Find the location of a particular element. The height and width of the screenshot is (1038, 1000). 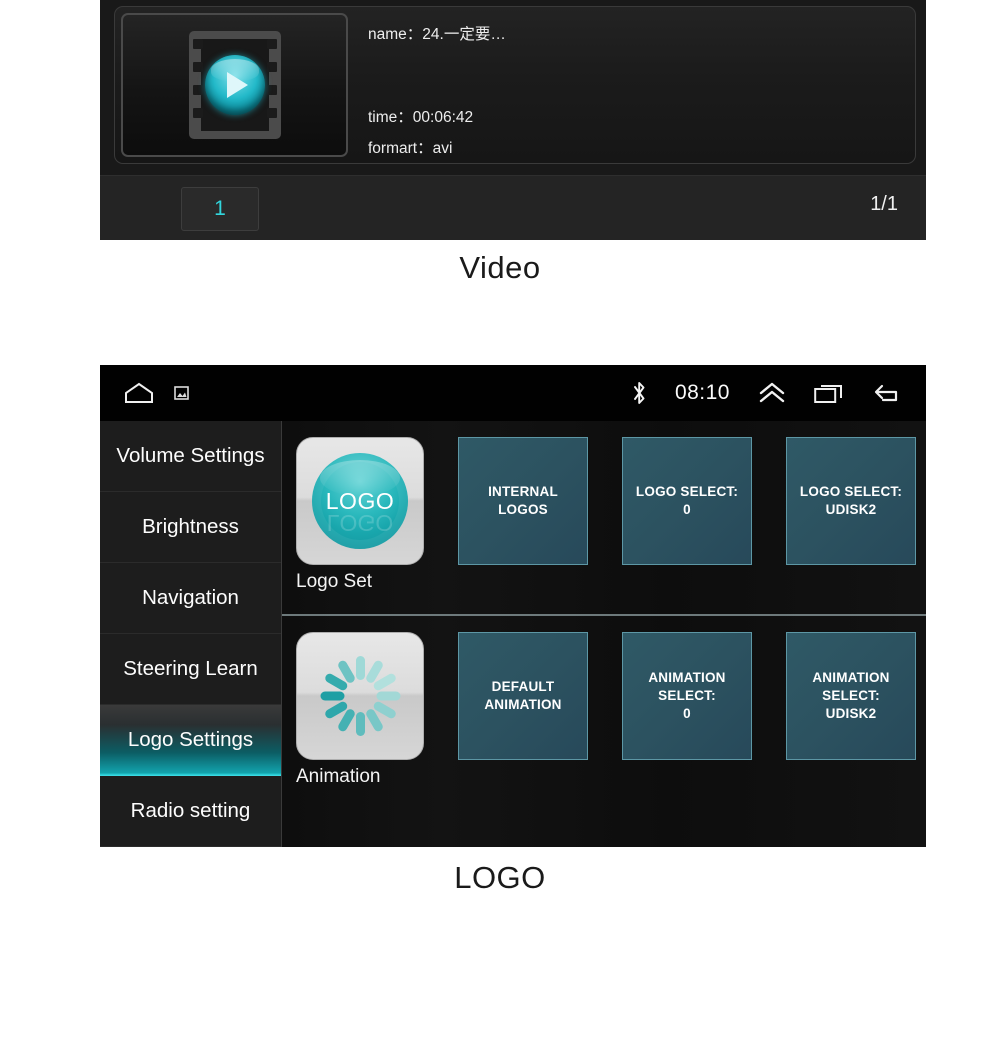

sidebar-item-radio-setting: Radio setting is located at coordinates (190, 811).